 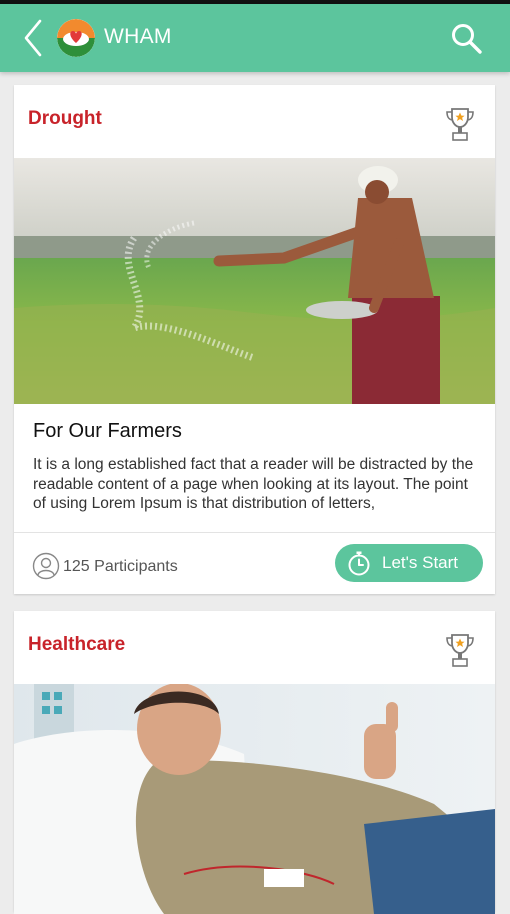 I want to click on search-button, so click(x=467, y=39).